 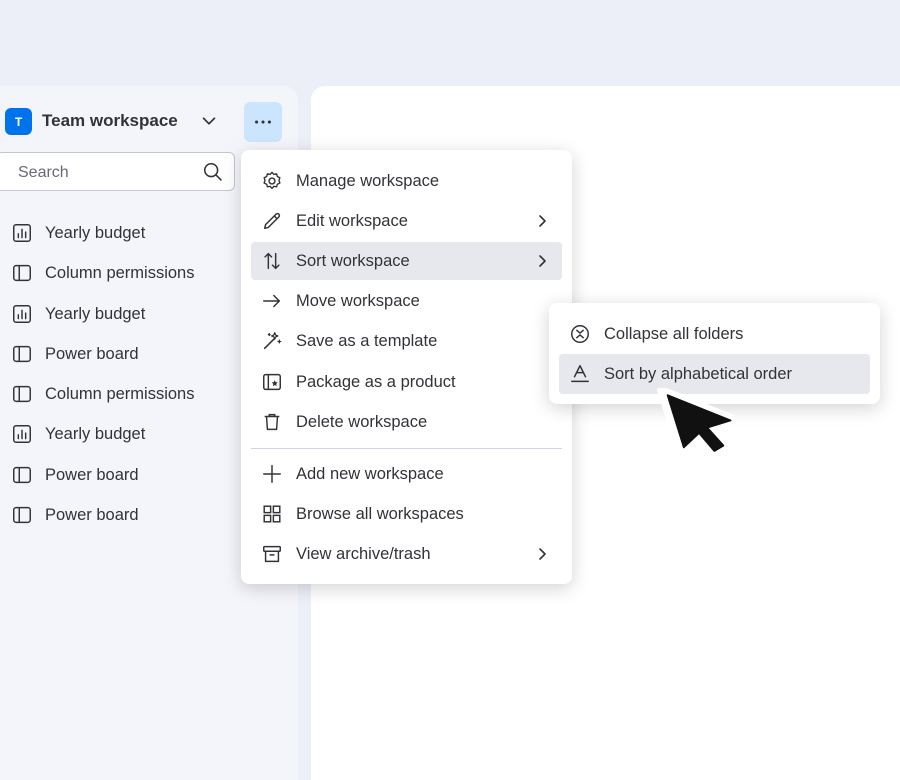 I want to click on menu-item-label: Add new workspace, so click(x=370, y=474).